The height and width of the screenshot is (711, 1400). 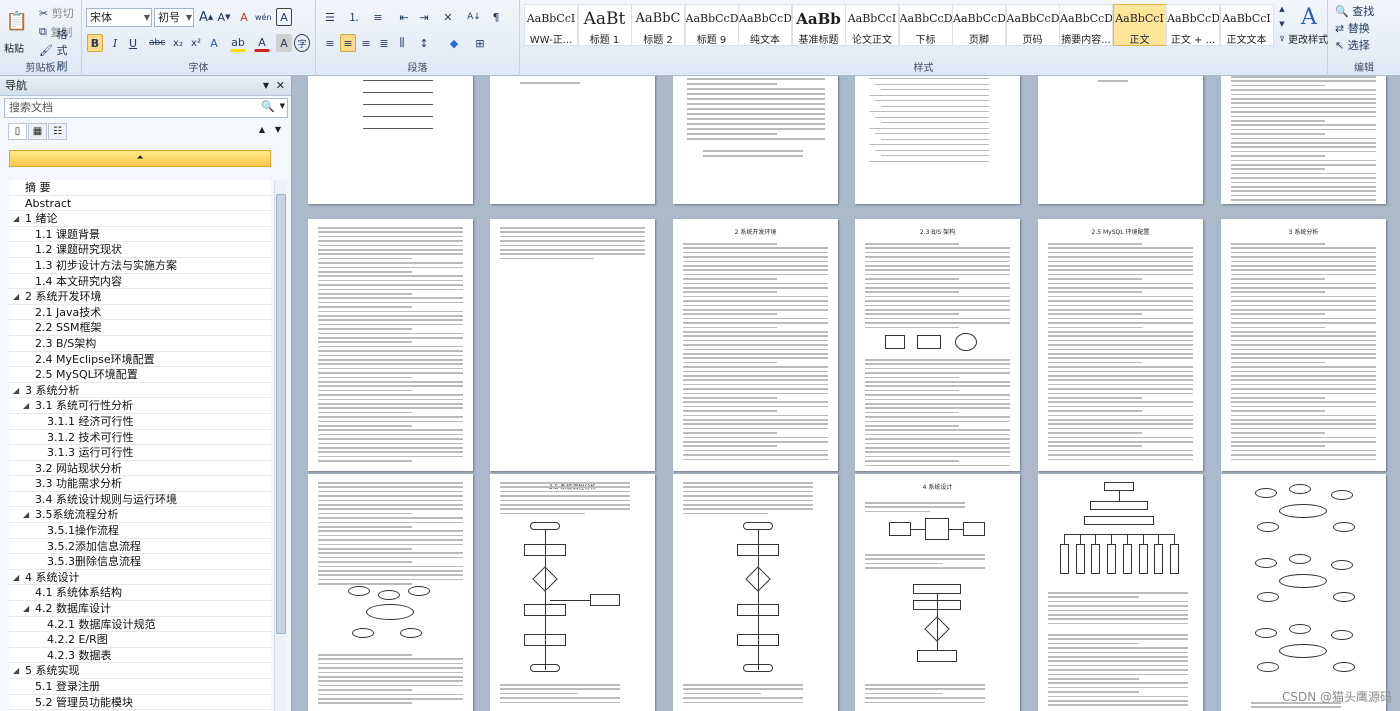 I want to click on outline-item: ◢ 3 系统分析, so click(x=140, y=391).